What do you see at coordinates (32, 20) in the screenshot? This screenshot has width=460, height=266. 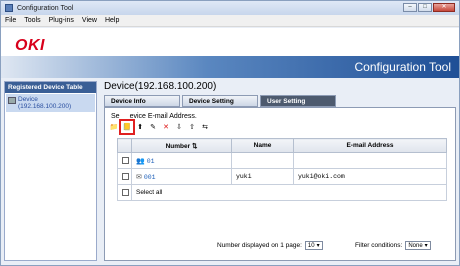 I see `menu-tools: Tools` at bounding box center [32, 20].